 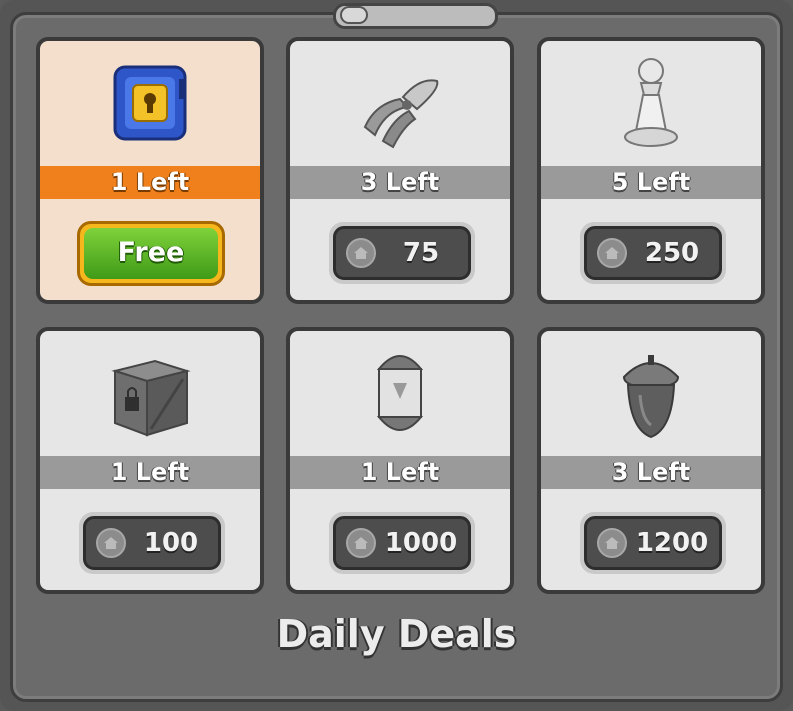 I want to click on price-button: 250, so click(x=653, y=253).